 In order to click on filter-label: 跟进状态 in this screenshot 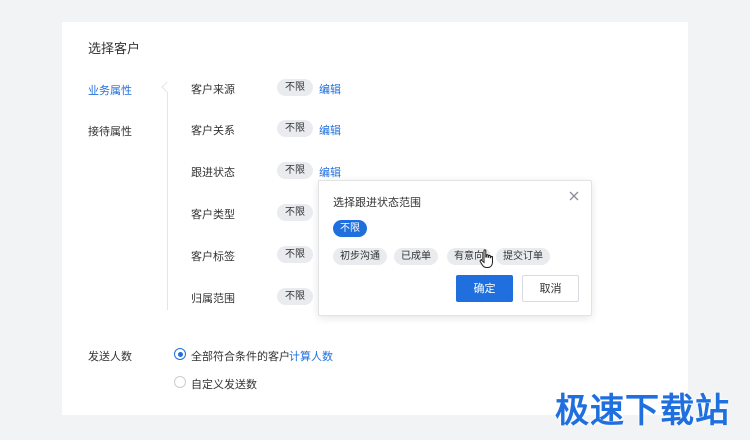, I will do `click(213, 172)`.